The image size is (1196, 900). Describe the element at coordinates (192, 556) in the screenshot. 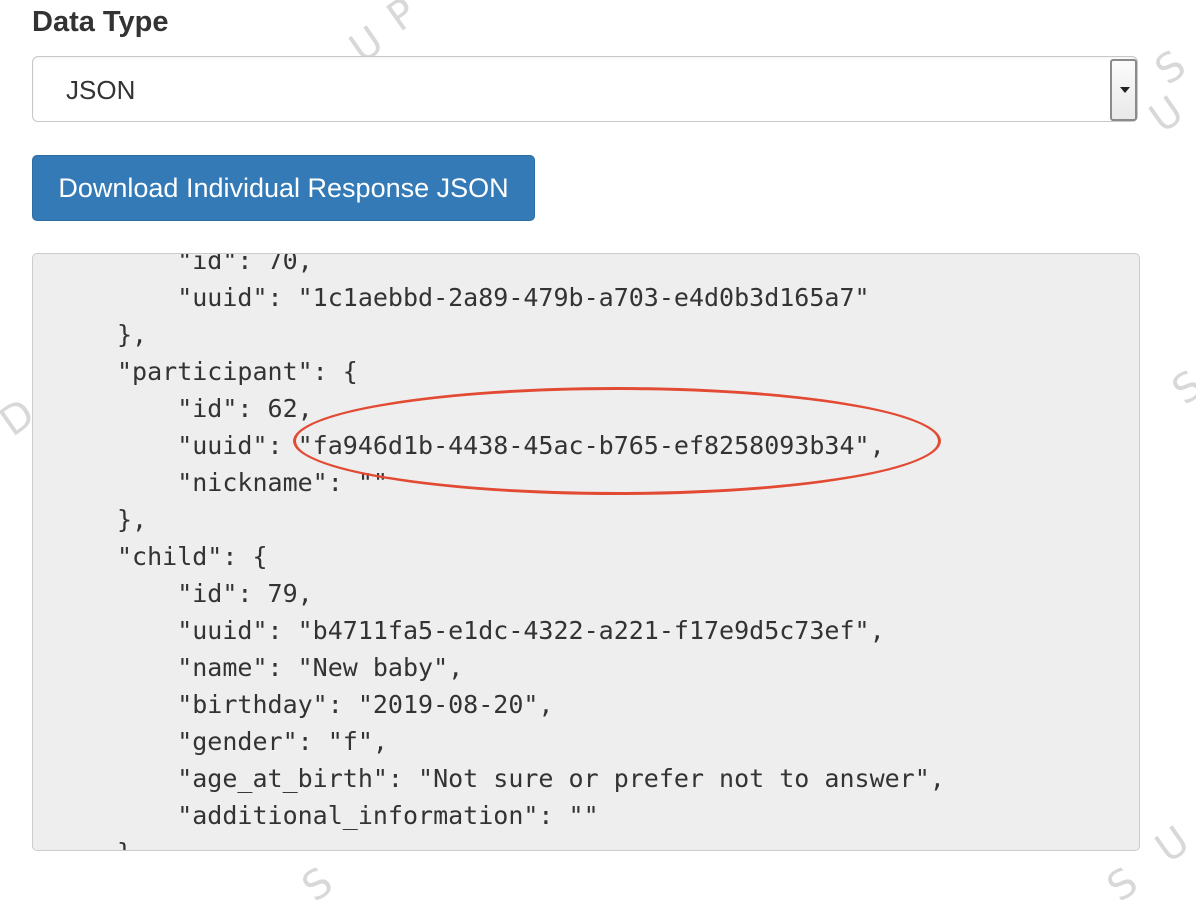

I see `json-line: "child": {` at that location.